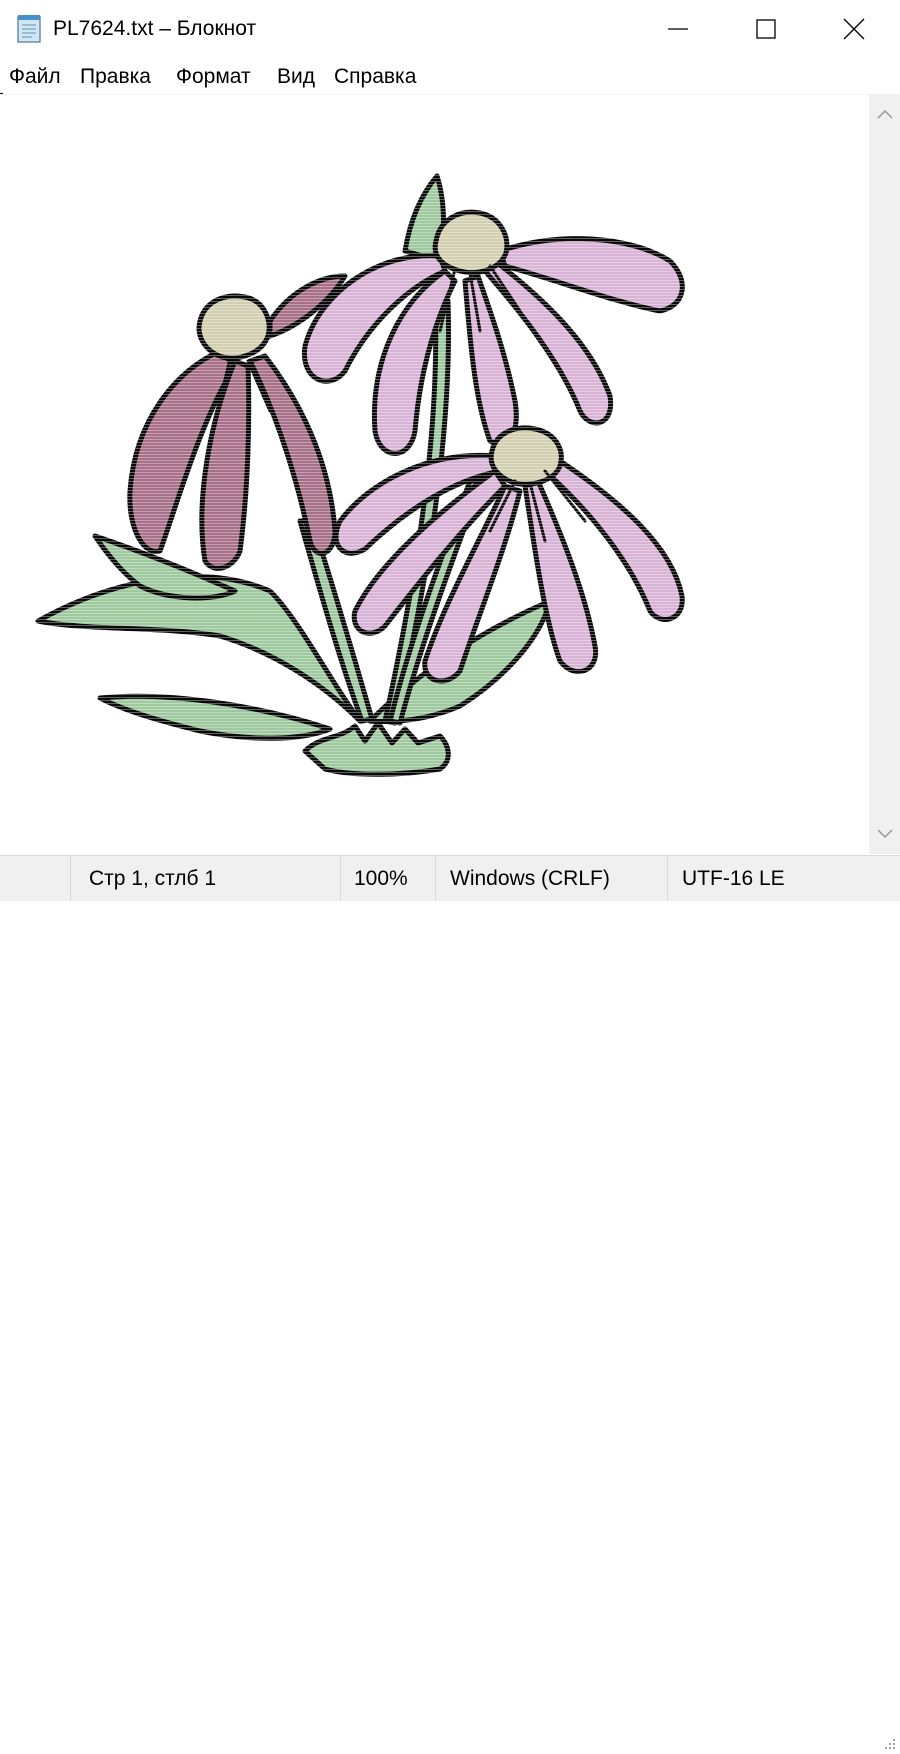 This screenshot has width=900, height=1754. What do you see at coordinates (29, 29) in the screenshot?
I see `notepad-icon` at bounding box center [29, 29].